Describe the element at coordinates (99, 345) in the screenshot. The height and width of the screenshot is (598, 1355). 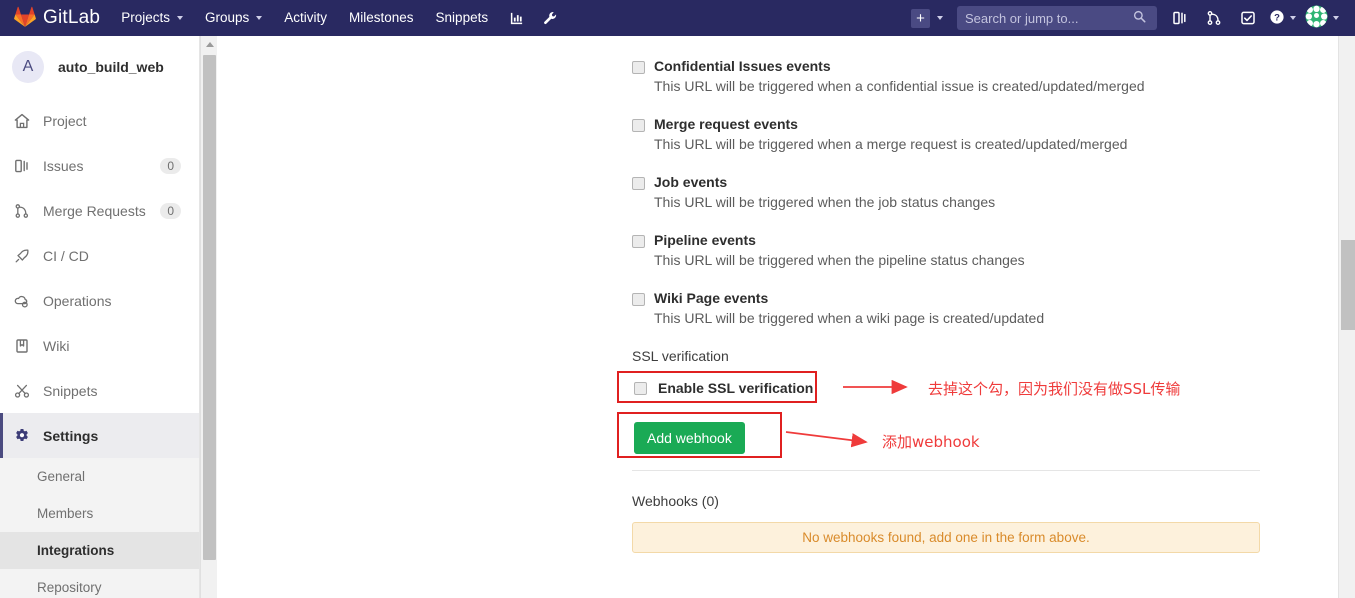
I see `sidebar-item-wiki: Wiki` at that location.